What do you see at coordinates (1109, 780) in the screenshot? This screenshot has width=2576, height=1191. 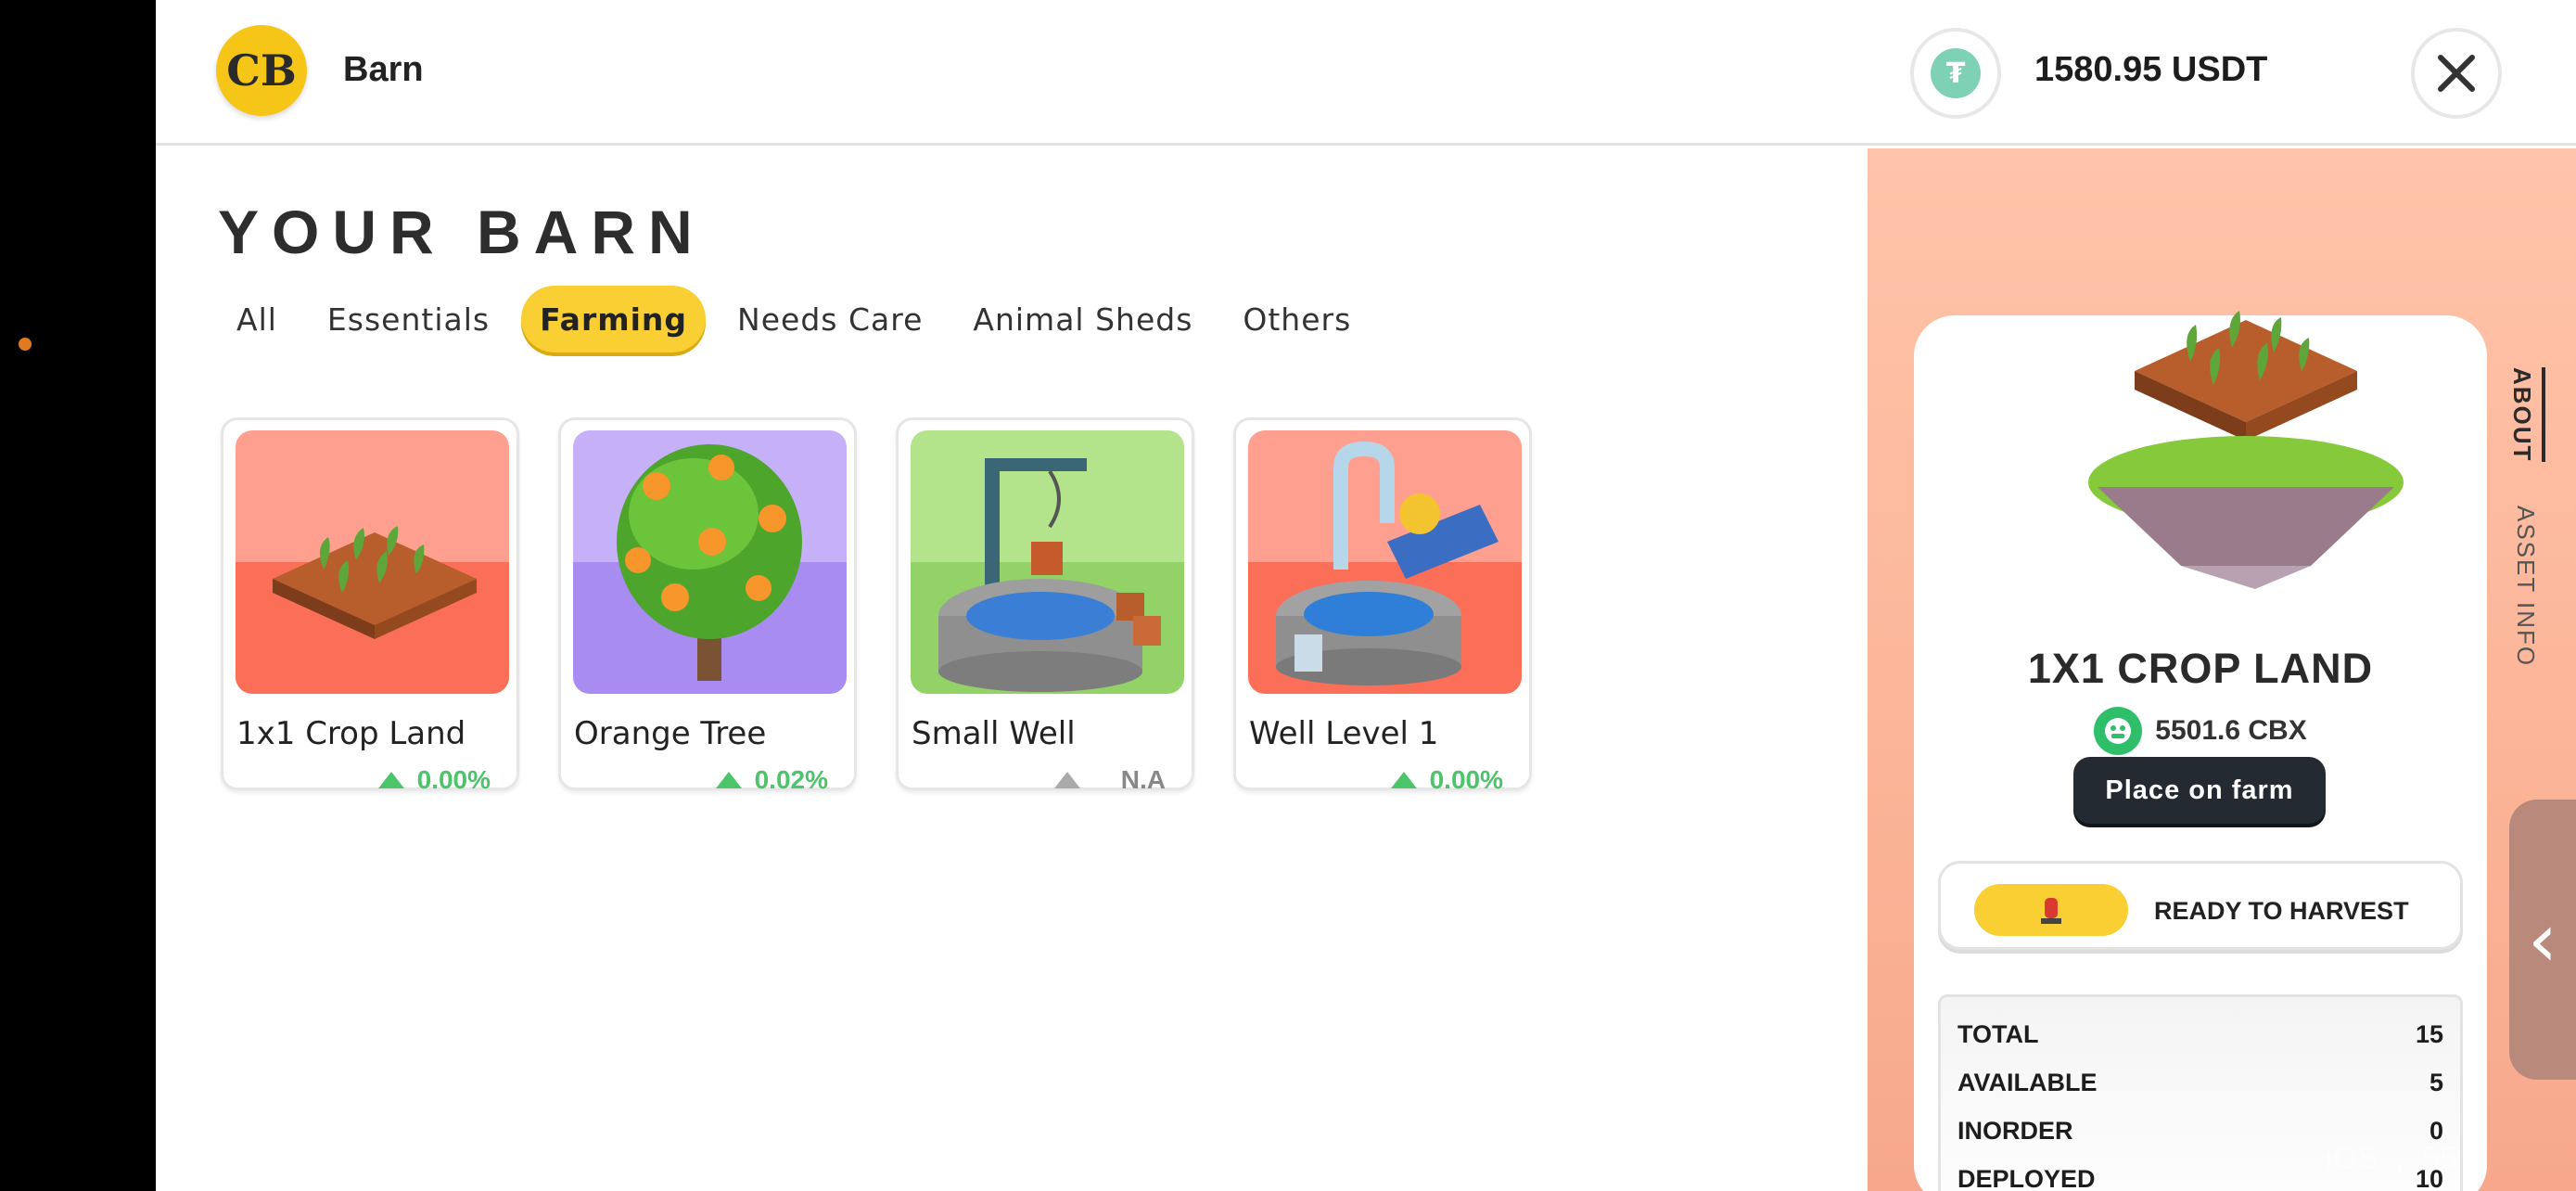 I see `item-change: N.A` at bounding box center [1109, 780].